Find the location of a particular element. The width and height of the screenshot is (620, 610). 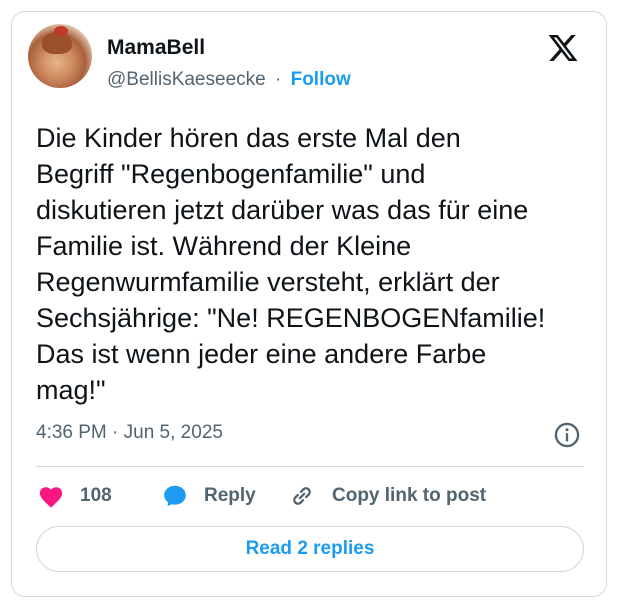

copy-link-label: Copy link to post is located at coordinates (409, 495).